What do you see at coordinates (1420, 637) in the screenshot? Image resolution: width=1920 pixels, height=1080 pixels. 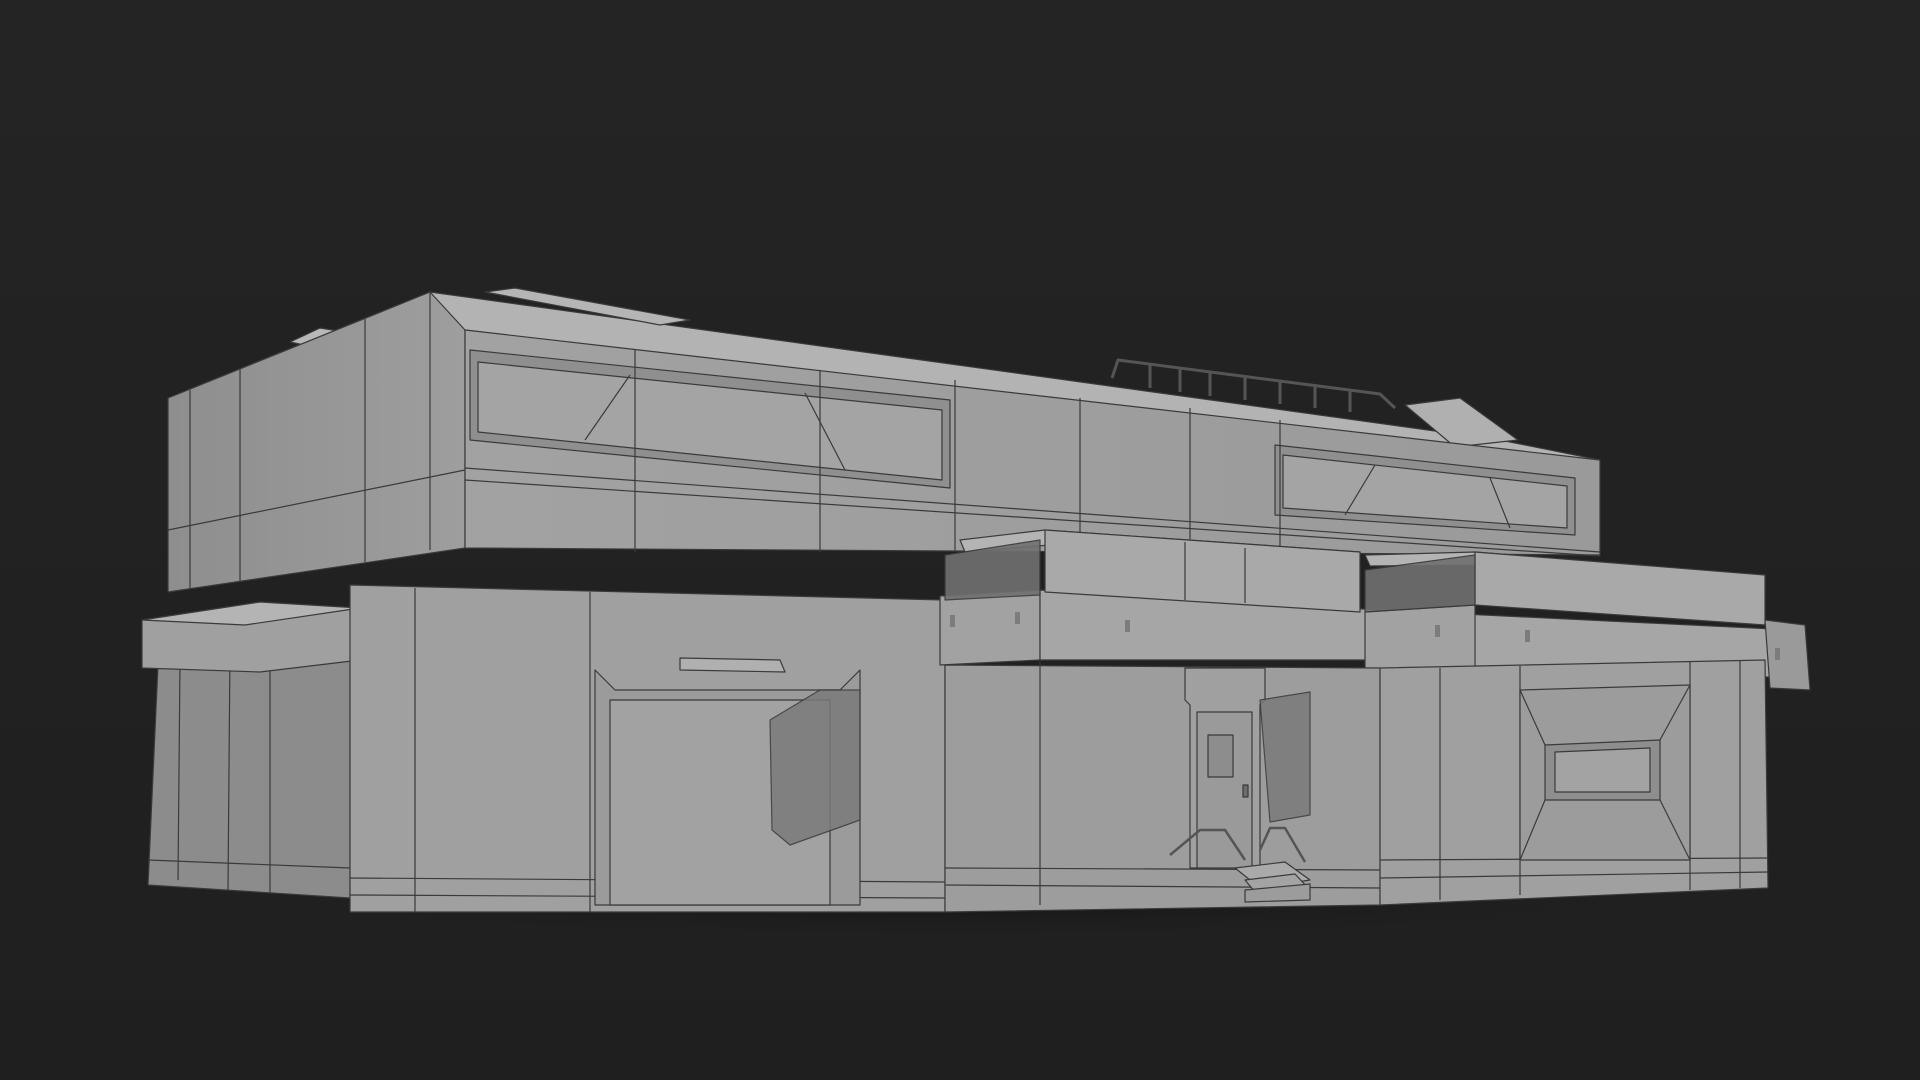 I see `canopy-right-front` at bounding box center [1420, 637].